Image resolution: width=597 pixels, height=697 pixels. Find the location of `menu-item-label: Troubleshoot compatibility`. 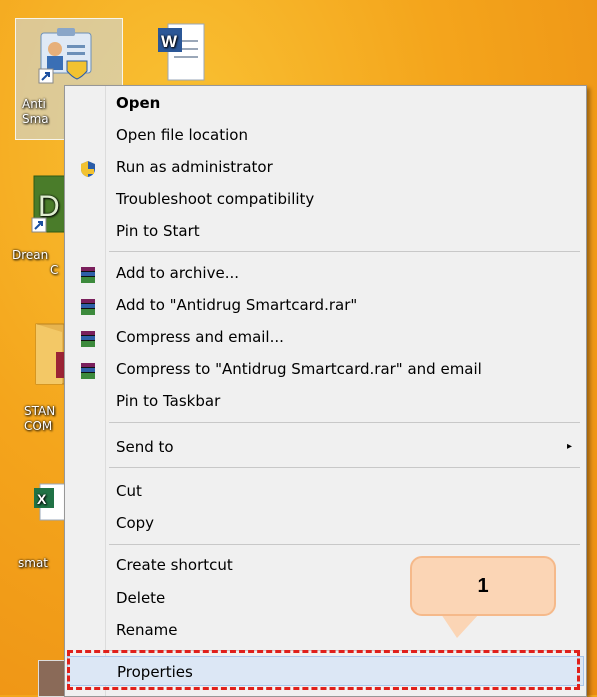

menu-item-label: Troubleshoot compatibility is located at coordinates (215, 199).